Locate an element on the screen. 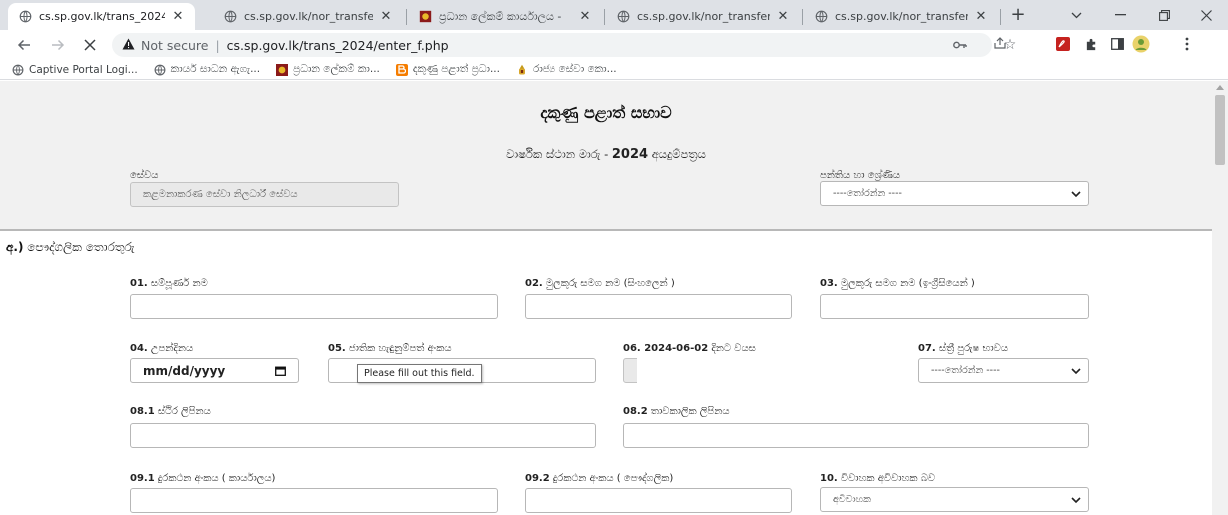  tab-nor-transfer-2: cs.sp.gov.lk/nor_transfer/ ✕ is located at coordinates (703, 16).